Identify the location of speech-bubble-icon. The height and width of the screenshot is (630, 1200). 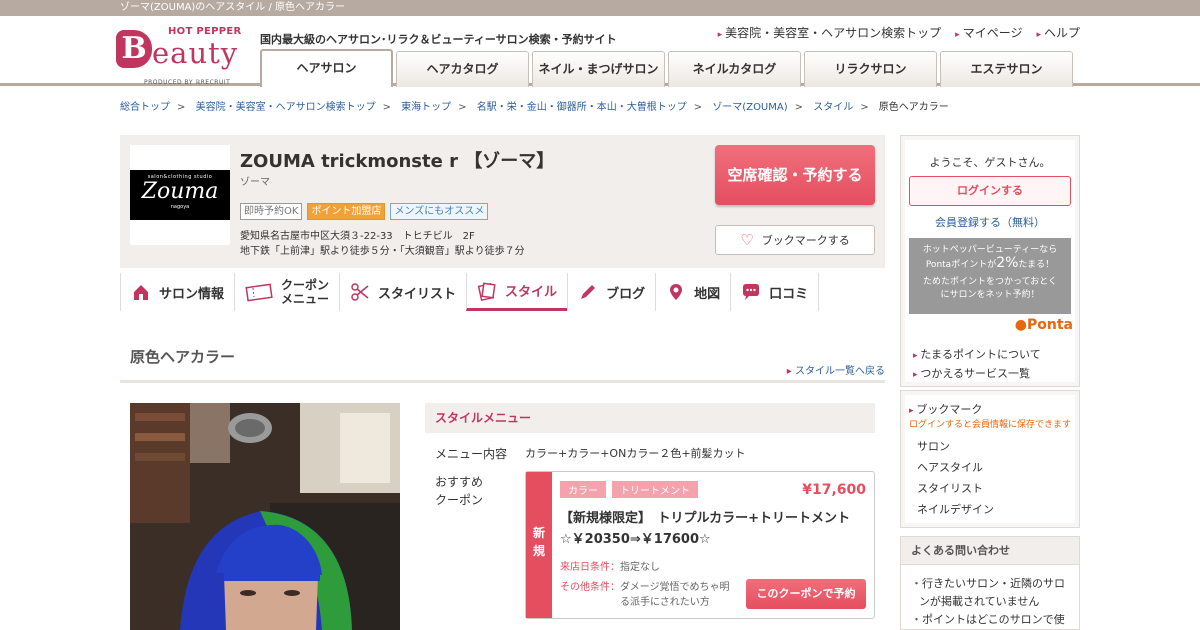
(751, 292).